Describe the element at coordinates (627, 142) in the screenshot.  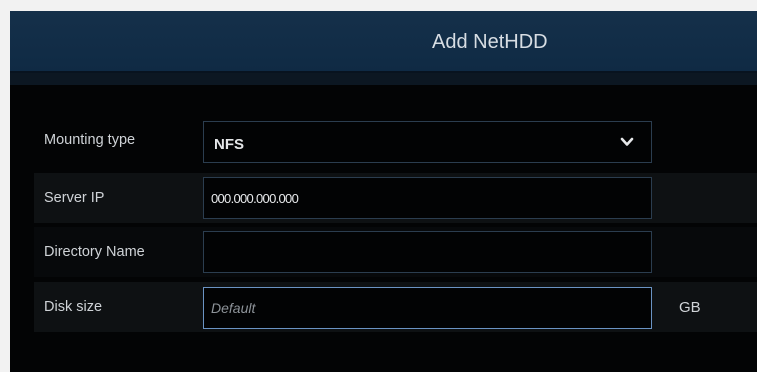
I see `chevron-down-icon` at that location.